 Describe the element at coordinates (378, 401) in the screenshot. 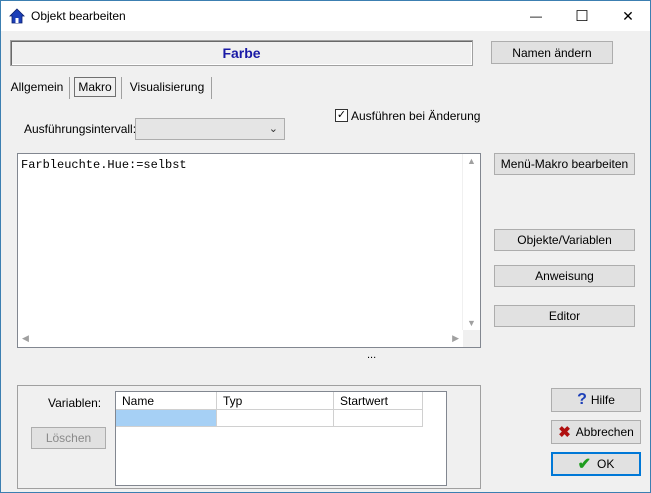

I see `column-header-start-value: Startwert` at that location.